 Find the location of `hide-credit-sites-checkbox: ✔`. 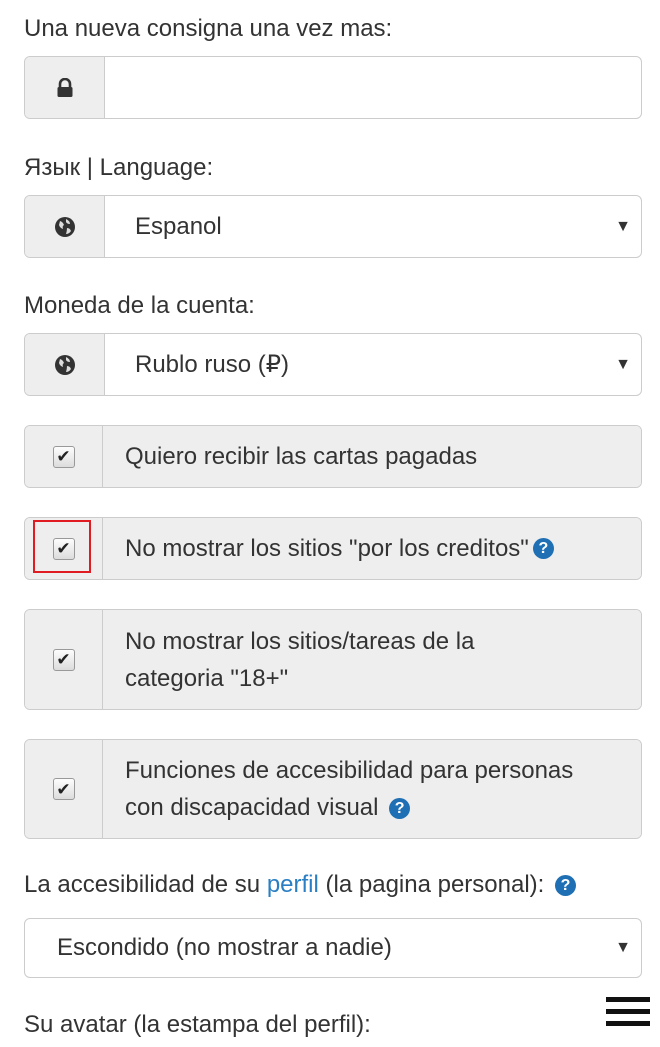

hide-credit-sites-checkbox: ✔ is located at coordinates (63, 548).